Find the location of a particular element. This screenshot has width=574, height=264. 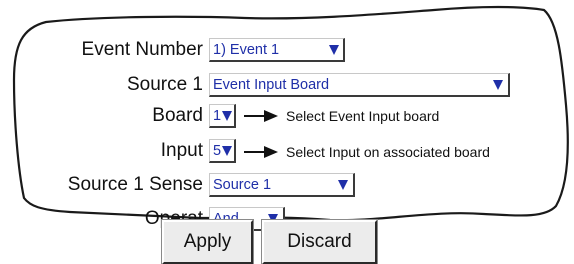

board-dropdown: 1 is located at coordinates (222, 116).